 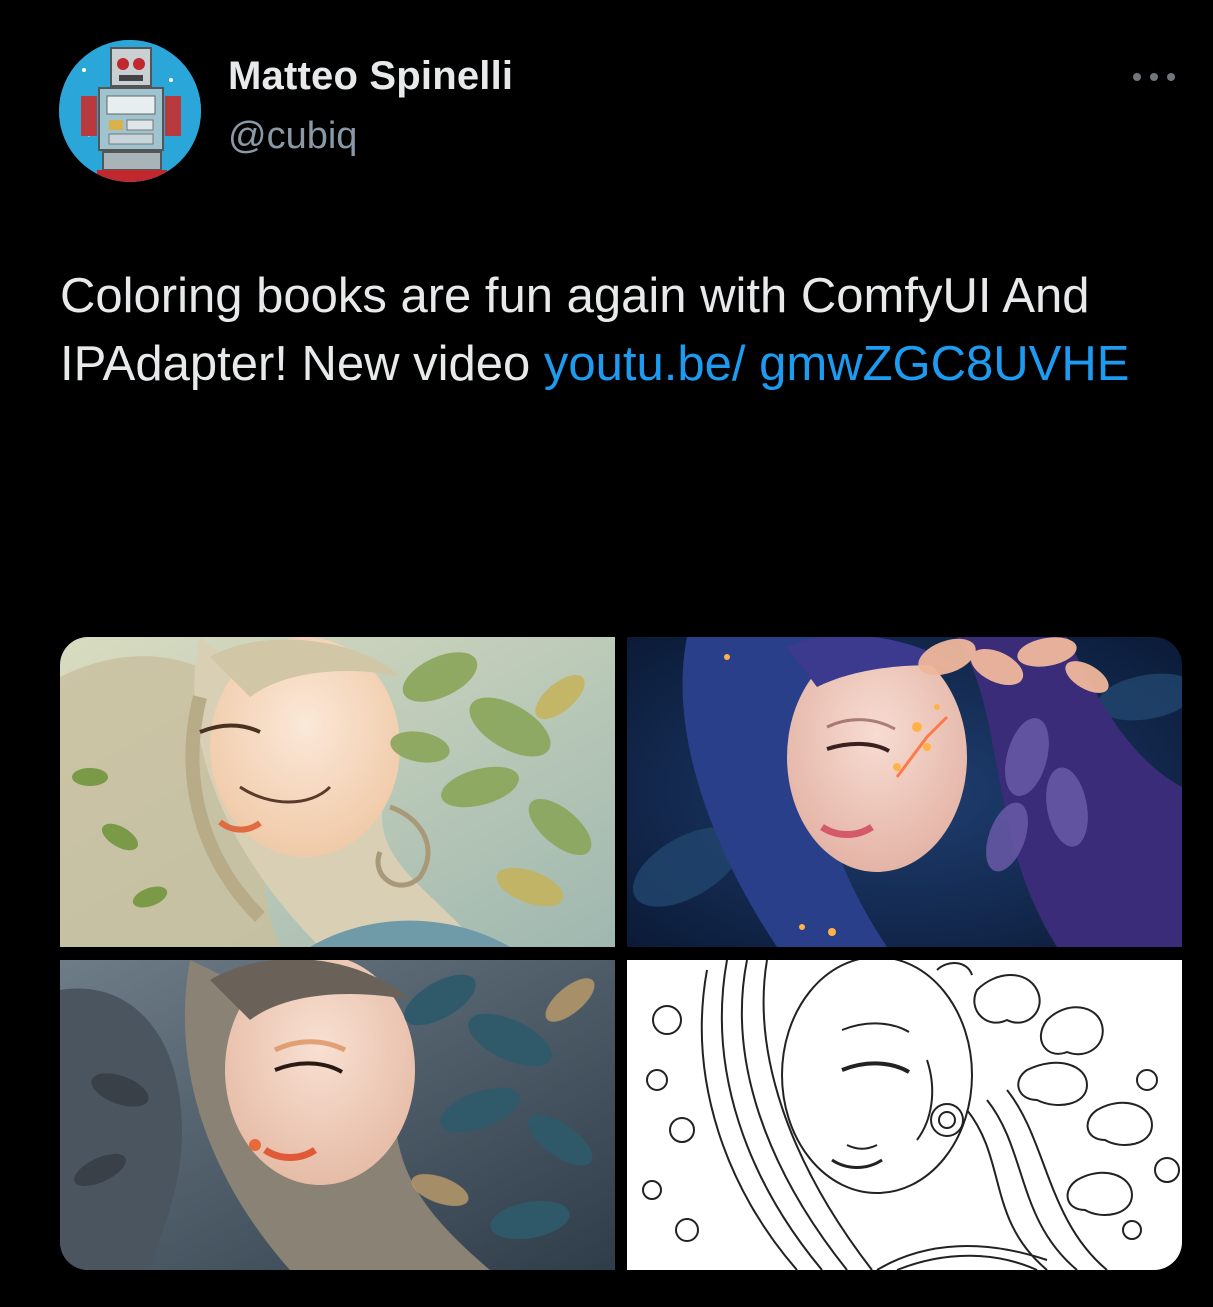 I want to click on robot-avatar-icon, so click(x=130, y=111).